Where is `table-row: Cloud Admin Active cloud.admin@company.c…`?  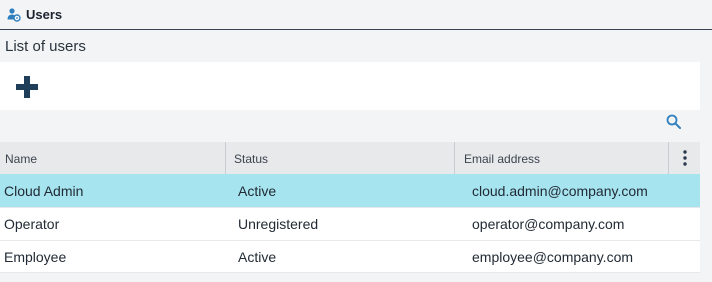 table-row: Cloud Admin Active cloud.admin@company.c… is located at coordinates (350, 190).